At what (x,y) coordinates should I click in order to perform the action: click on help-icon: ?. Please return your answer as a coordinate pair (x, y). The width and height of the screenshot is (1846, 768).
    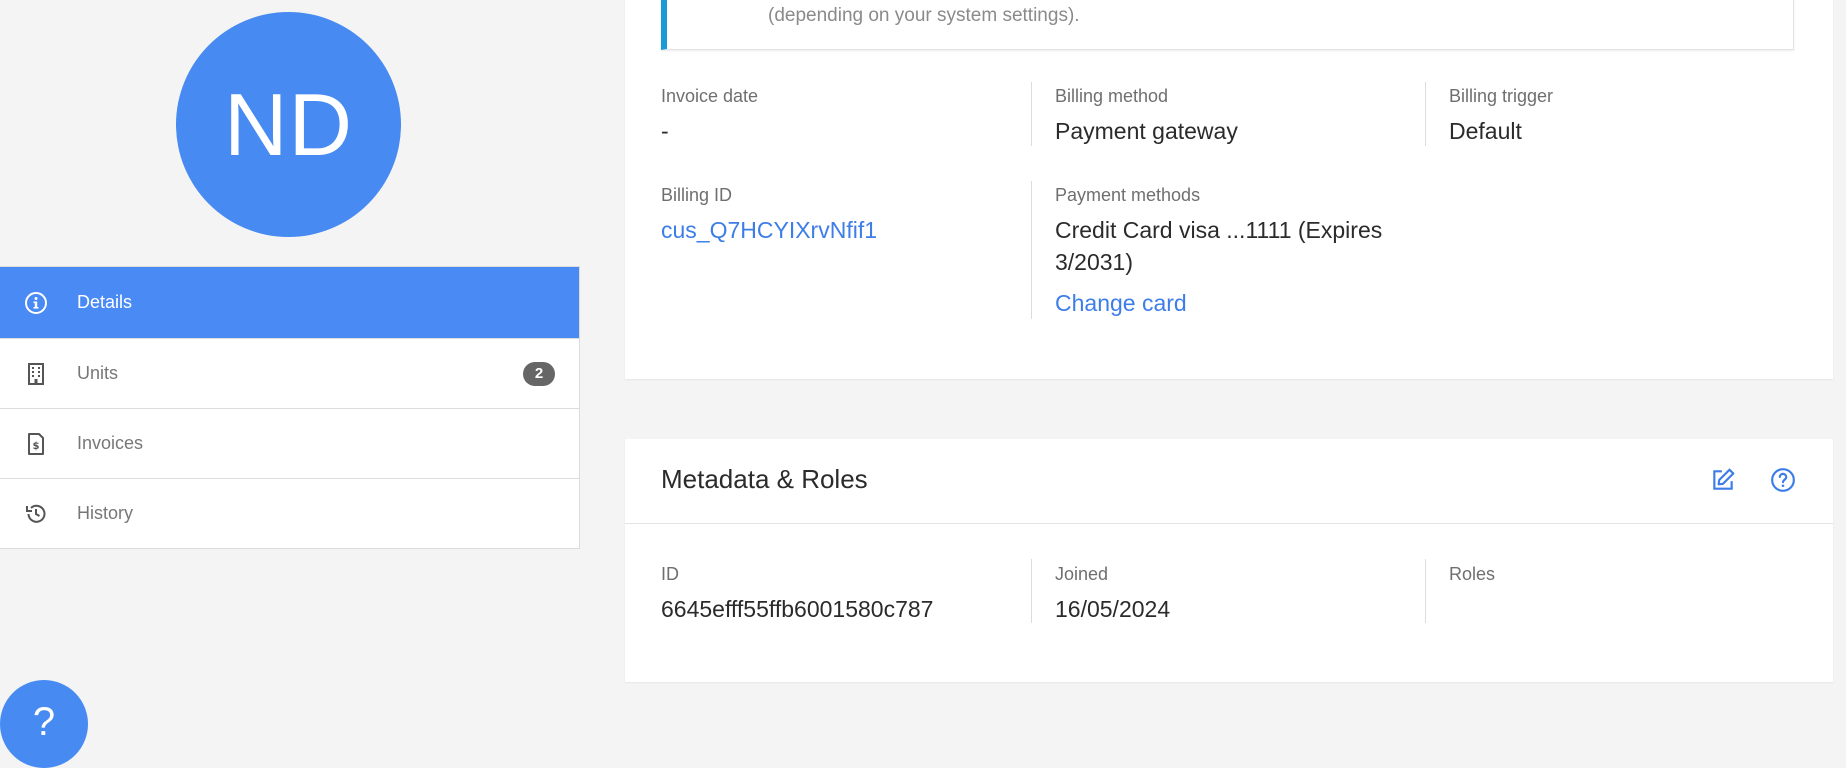
    Looking at the image, I should click on (44, 722).